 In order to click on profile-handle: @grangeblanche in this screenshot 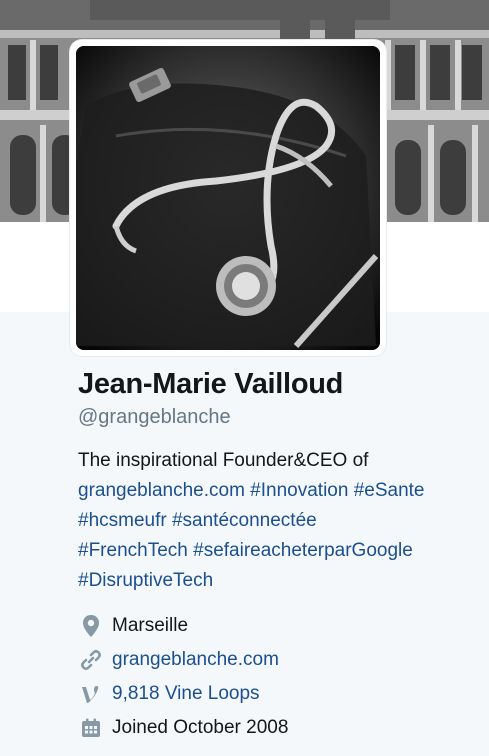, I will do `click(154, 417)`.